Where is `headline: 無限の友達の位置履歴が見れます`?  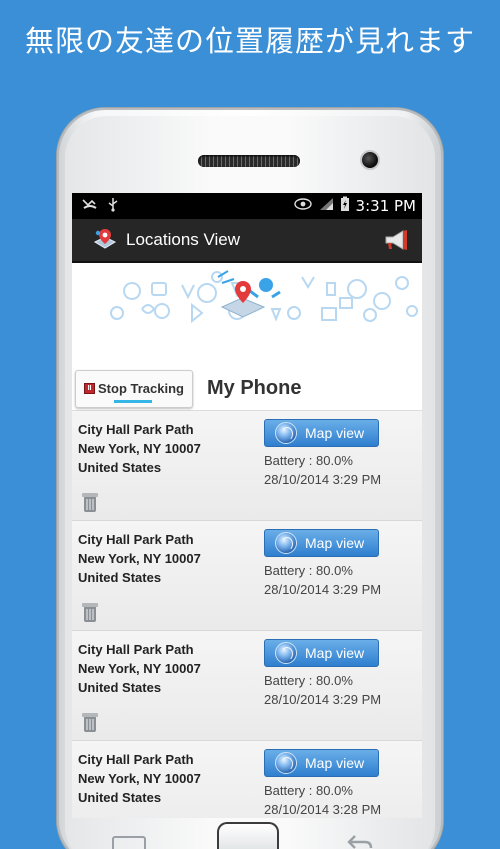
headline: 無限の友達の位置履歴が見れます is located at coordinates (249, 41).